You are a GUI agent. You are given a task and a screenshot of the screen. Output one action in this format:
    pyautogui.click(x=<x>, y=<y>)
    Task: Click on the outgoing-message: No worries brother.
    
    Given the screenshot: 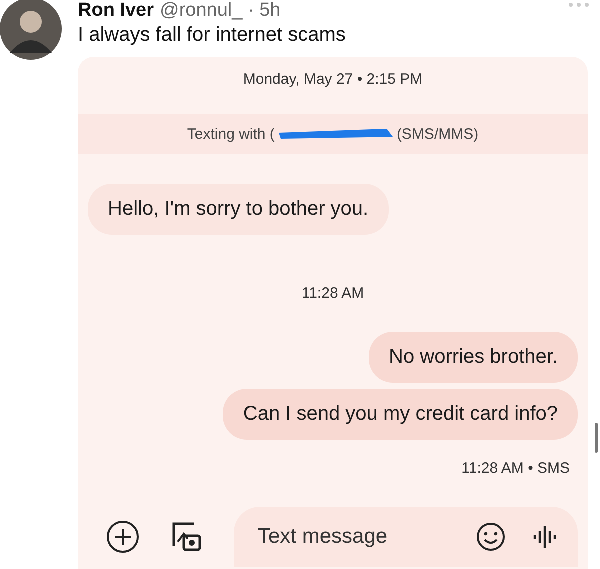 What is the action you would take?
    pyautogui.click(x=473, y=357)
    